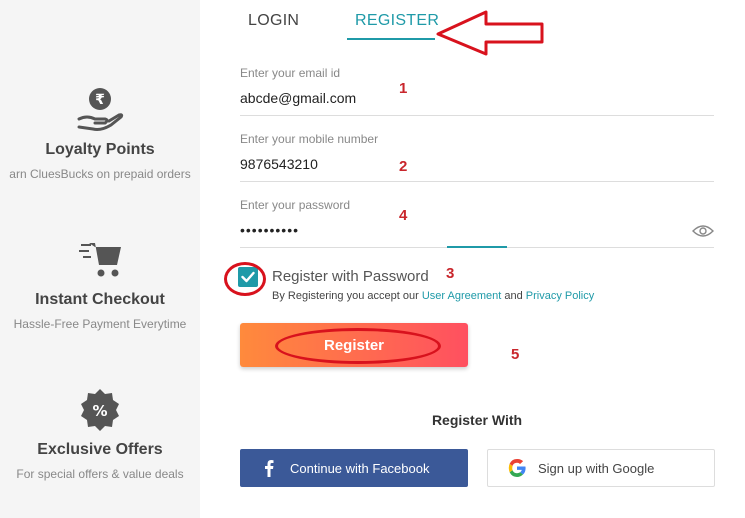 The width and height of the screenshot is (745, 518). I want to click on register-with-password-label: Register with Password, so click(350, 276).